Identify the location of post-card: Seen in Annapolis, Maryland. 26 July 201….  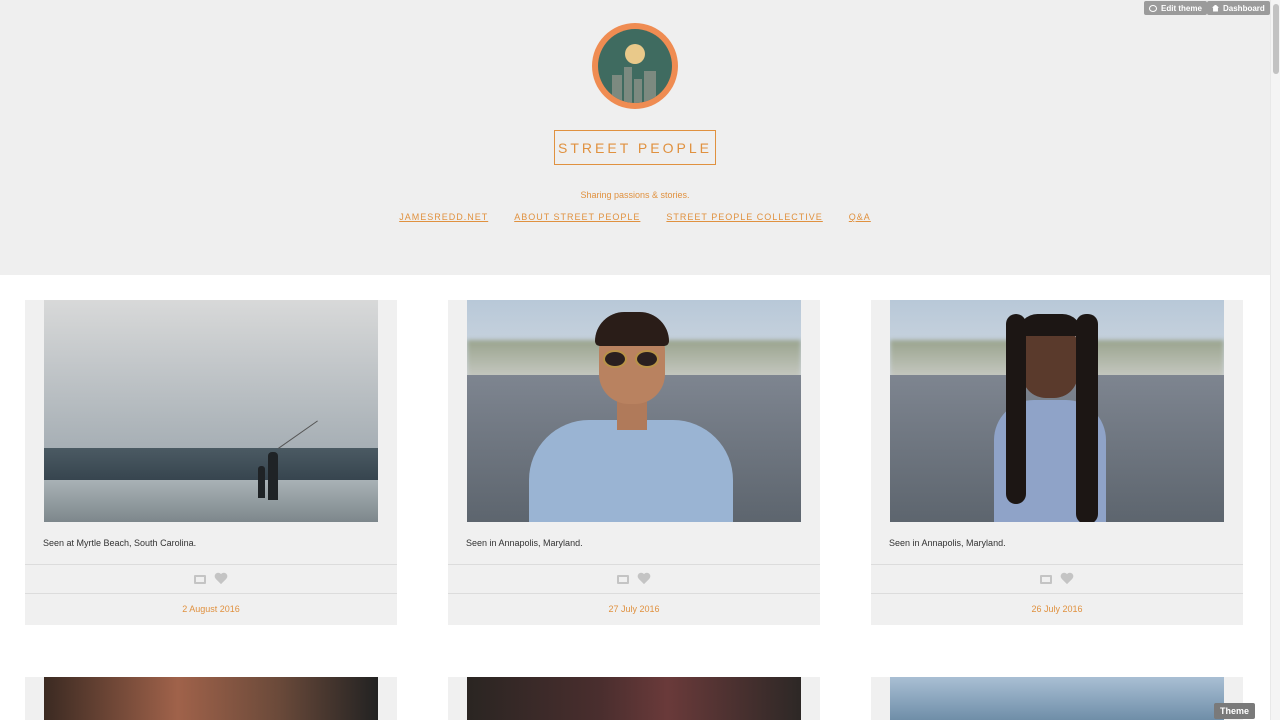
(1057, 462).